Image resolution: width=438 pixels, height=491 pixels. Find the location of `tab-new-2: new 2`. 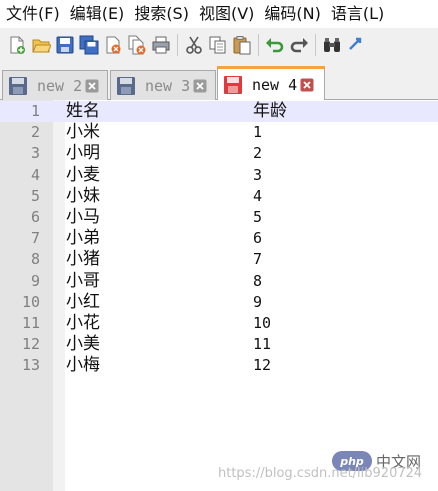

tab-new-2: new 2 is located at coordinates (55, 85).